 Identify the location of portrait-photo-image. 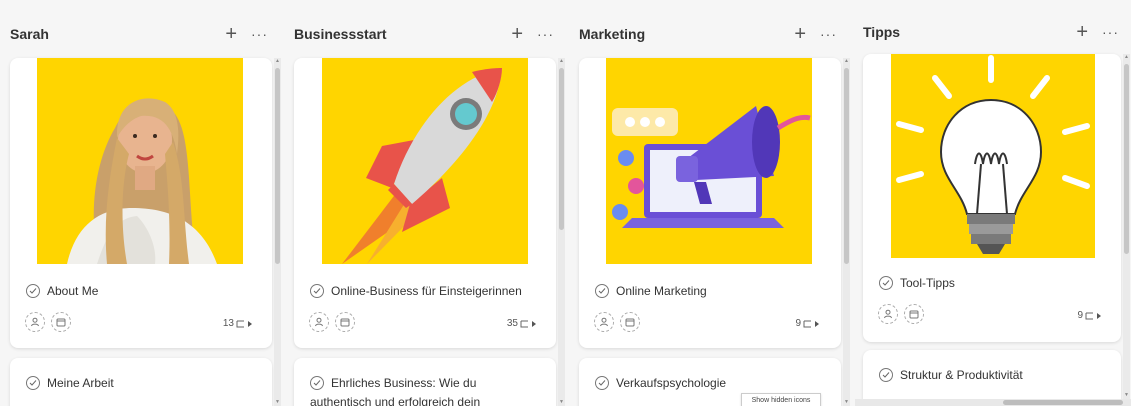
(140, 161).